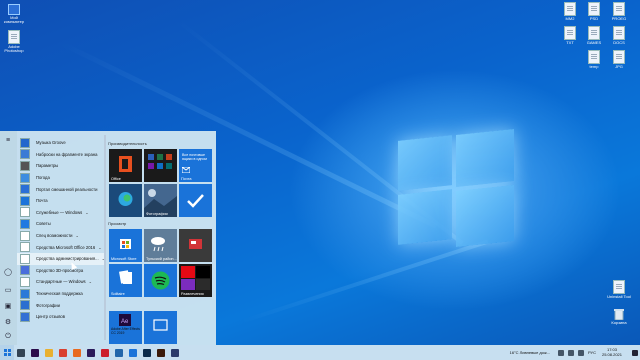 This screenshot has height=360, width=640. I want to click on desktop-icon: PROEG, so click(619, 11).